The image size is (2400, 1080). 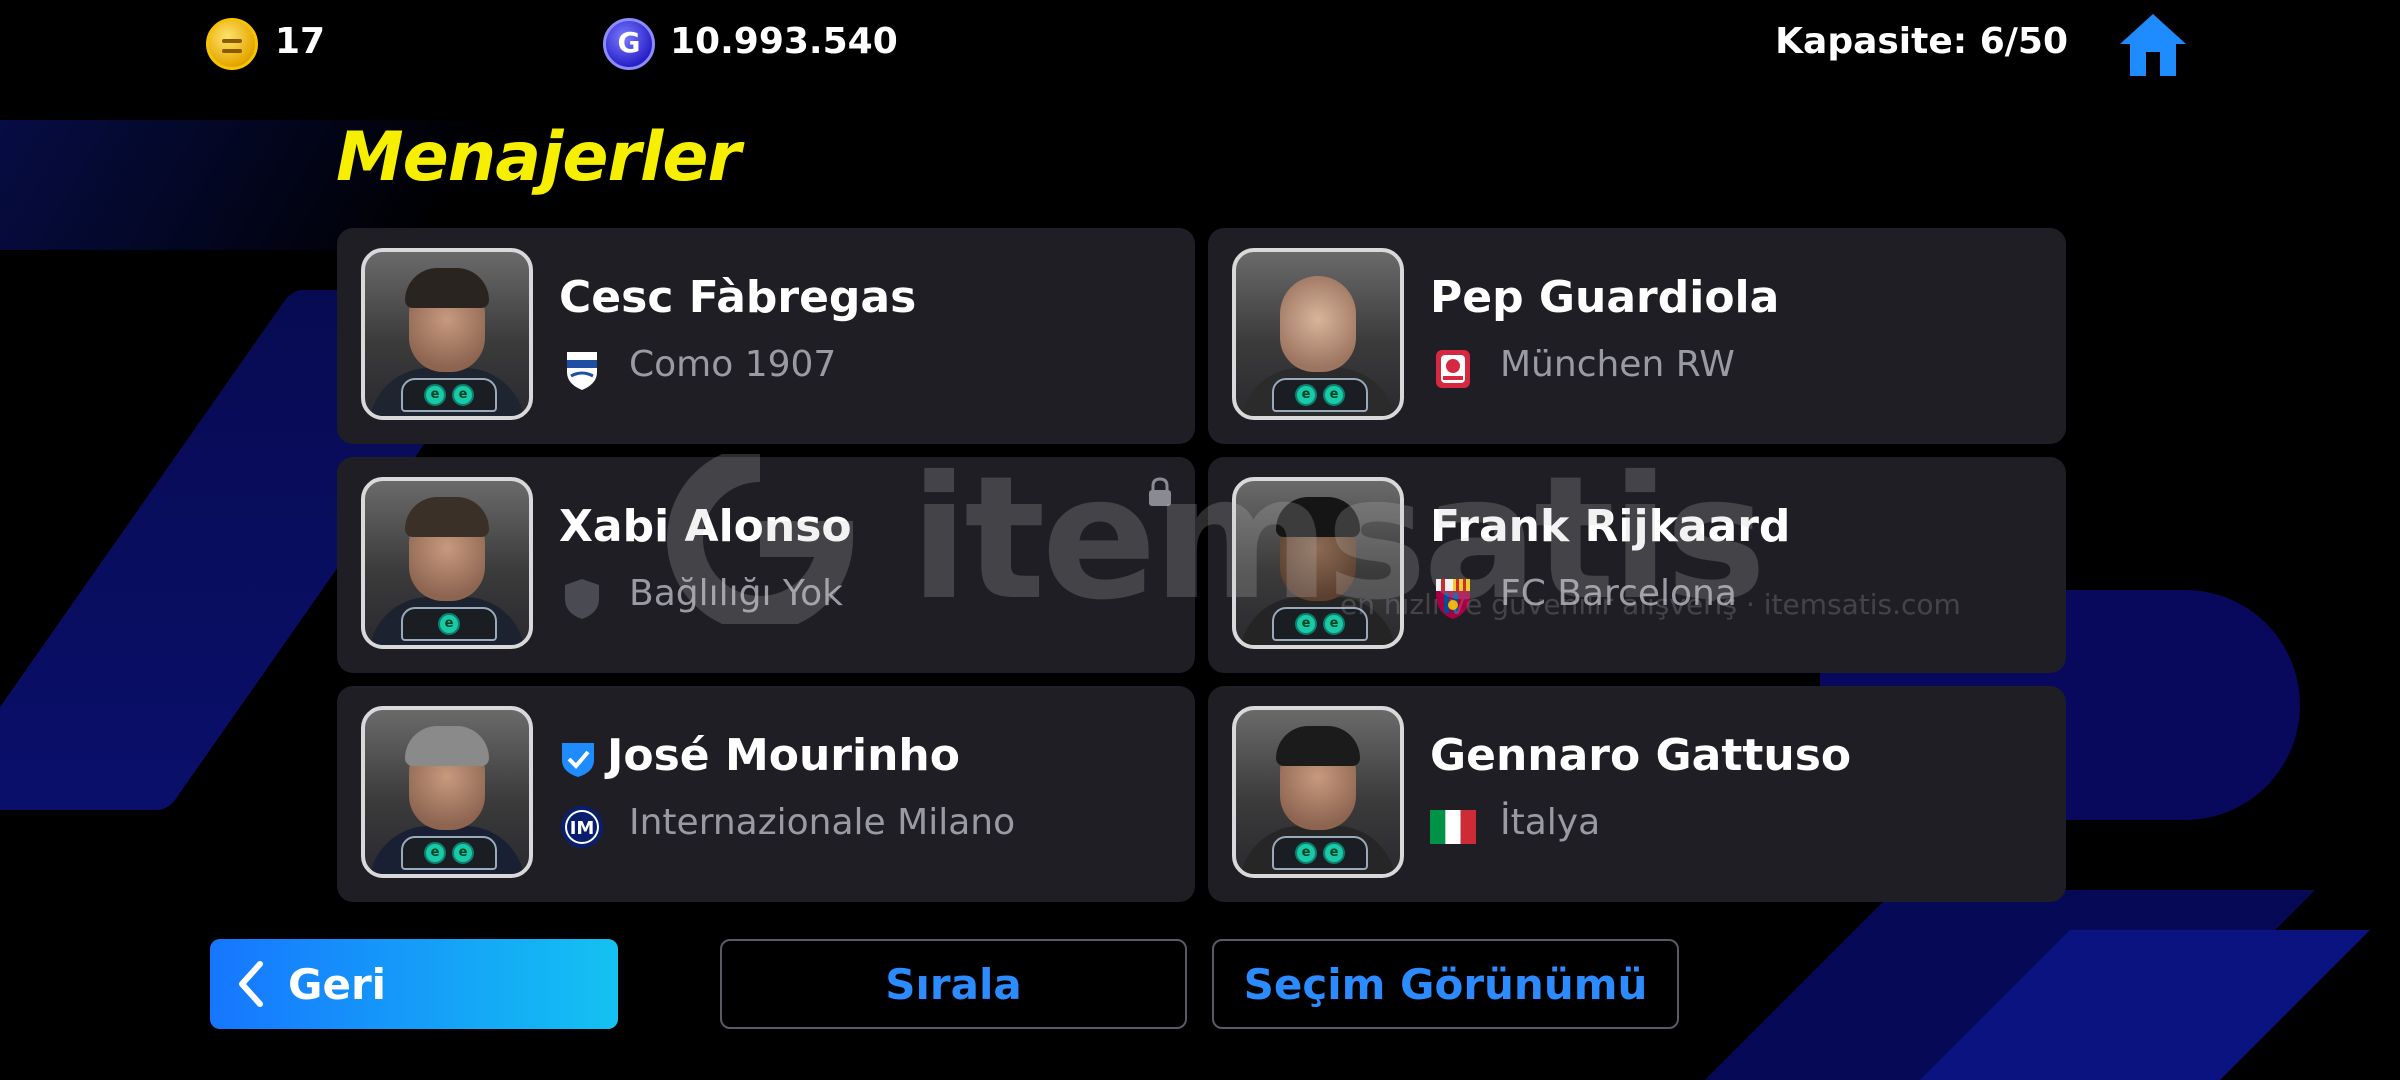 What do you see at coordinates (1453, 599) in the screenshot?
I see `fc-barcelona-crest-icon` at bounding box center [1453, 599].